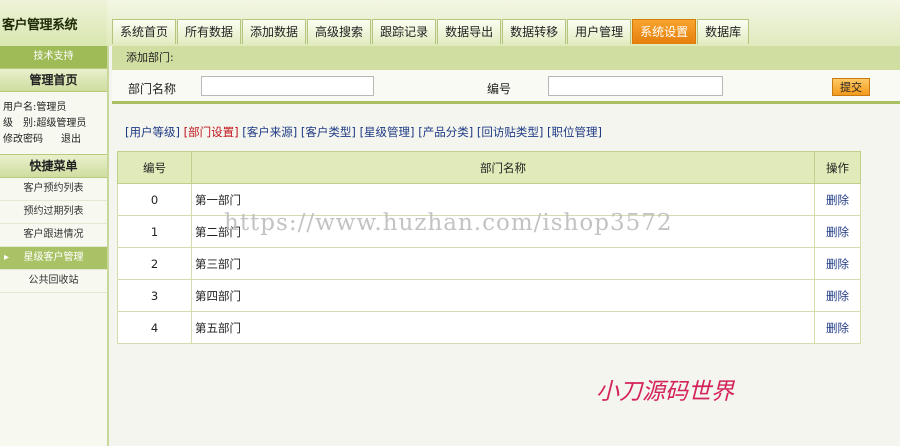 This screenshot has width=900, height=446. Describe the element at coordinates (144, 31) in the screenshot. I see `tab-home: 系统首页` at that location.